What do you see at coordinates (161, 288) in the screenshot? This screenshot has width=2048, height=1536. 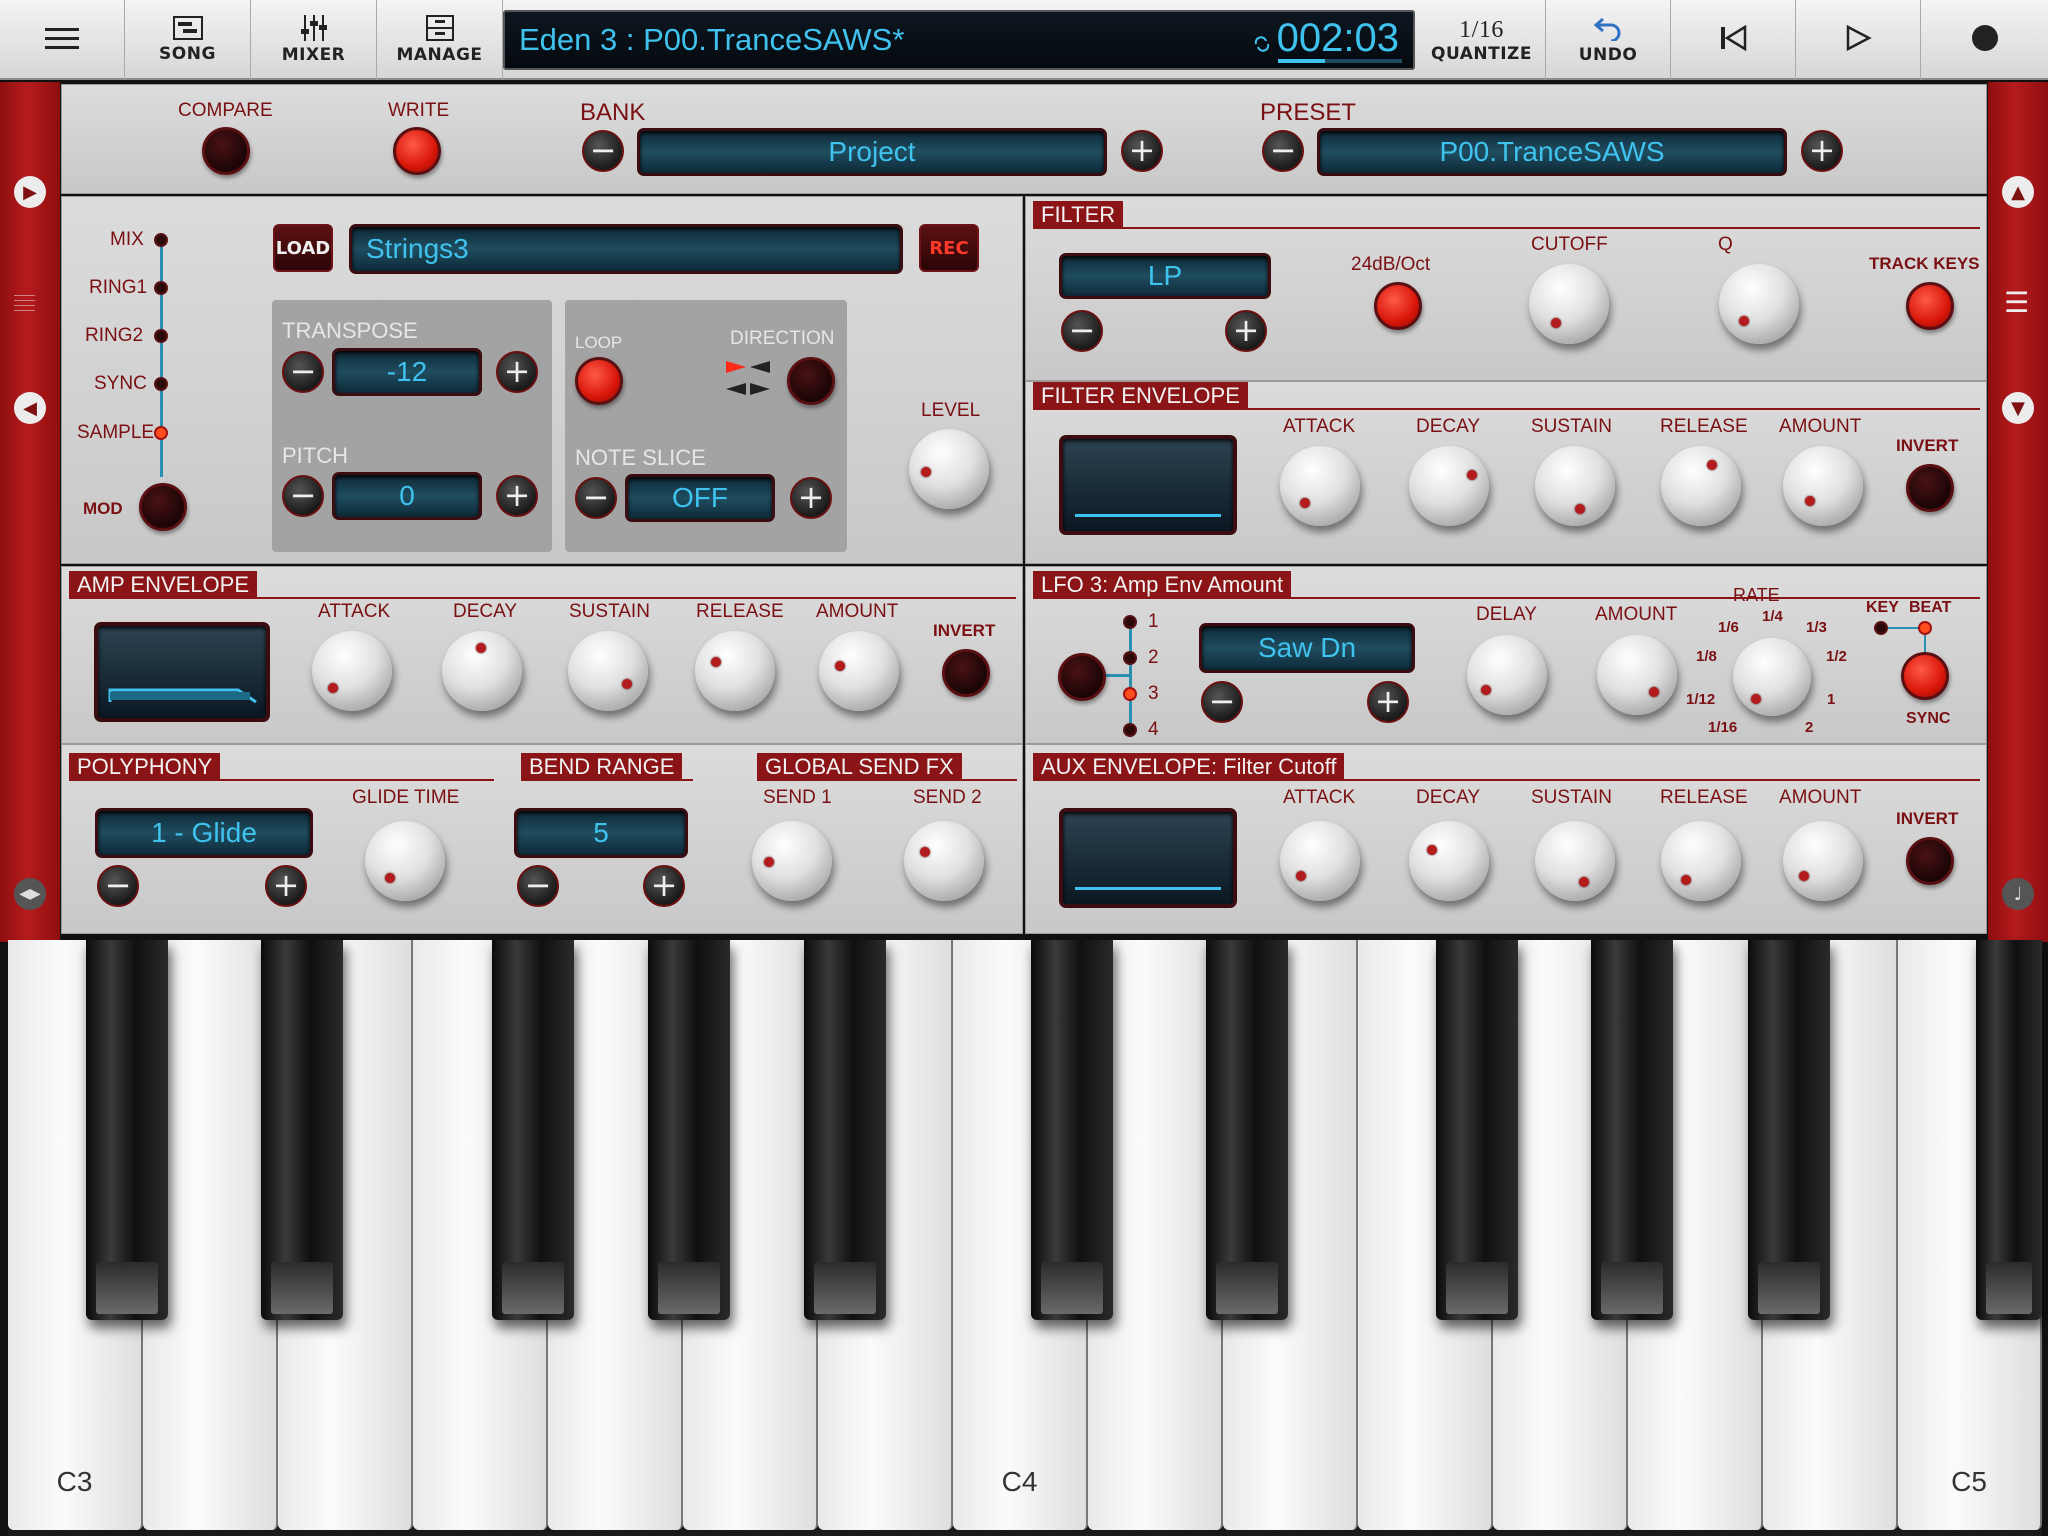 I see `mode-ring1-radio` at bounding box center [161, 288].